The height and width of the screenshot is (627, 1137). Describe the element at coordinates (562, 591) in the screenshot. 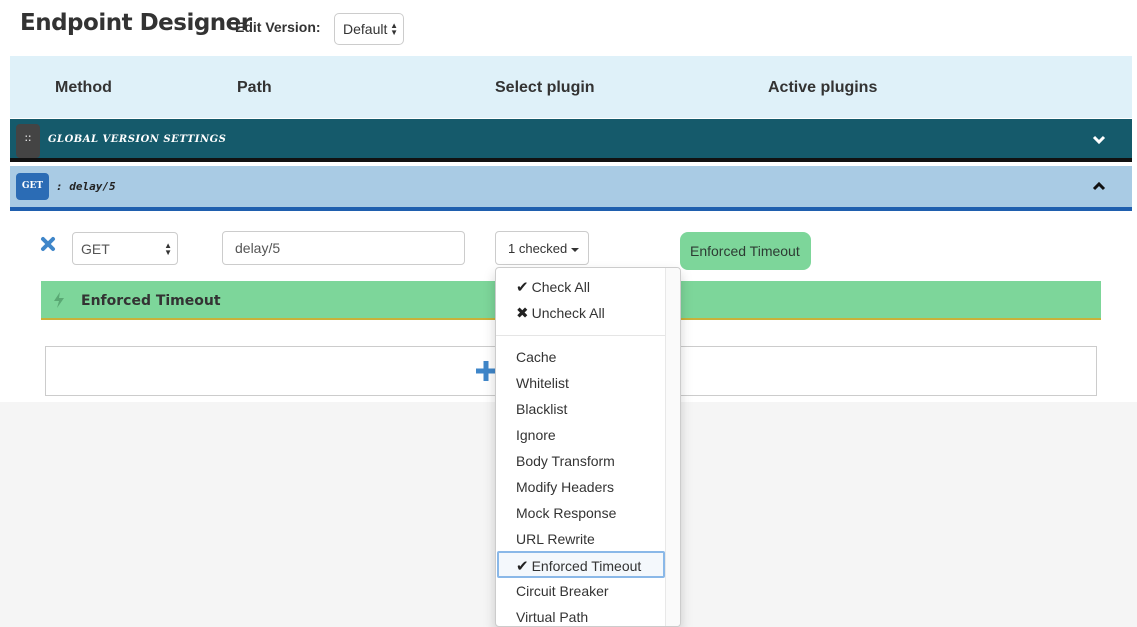

I see `plugin-option-circuit-breaker: Circuit Breaker` at that location.